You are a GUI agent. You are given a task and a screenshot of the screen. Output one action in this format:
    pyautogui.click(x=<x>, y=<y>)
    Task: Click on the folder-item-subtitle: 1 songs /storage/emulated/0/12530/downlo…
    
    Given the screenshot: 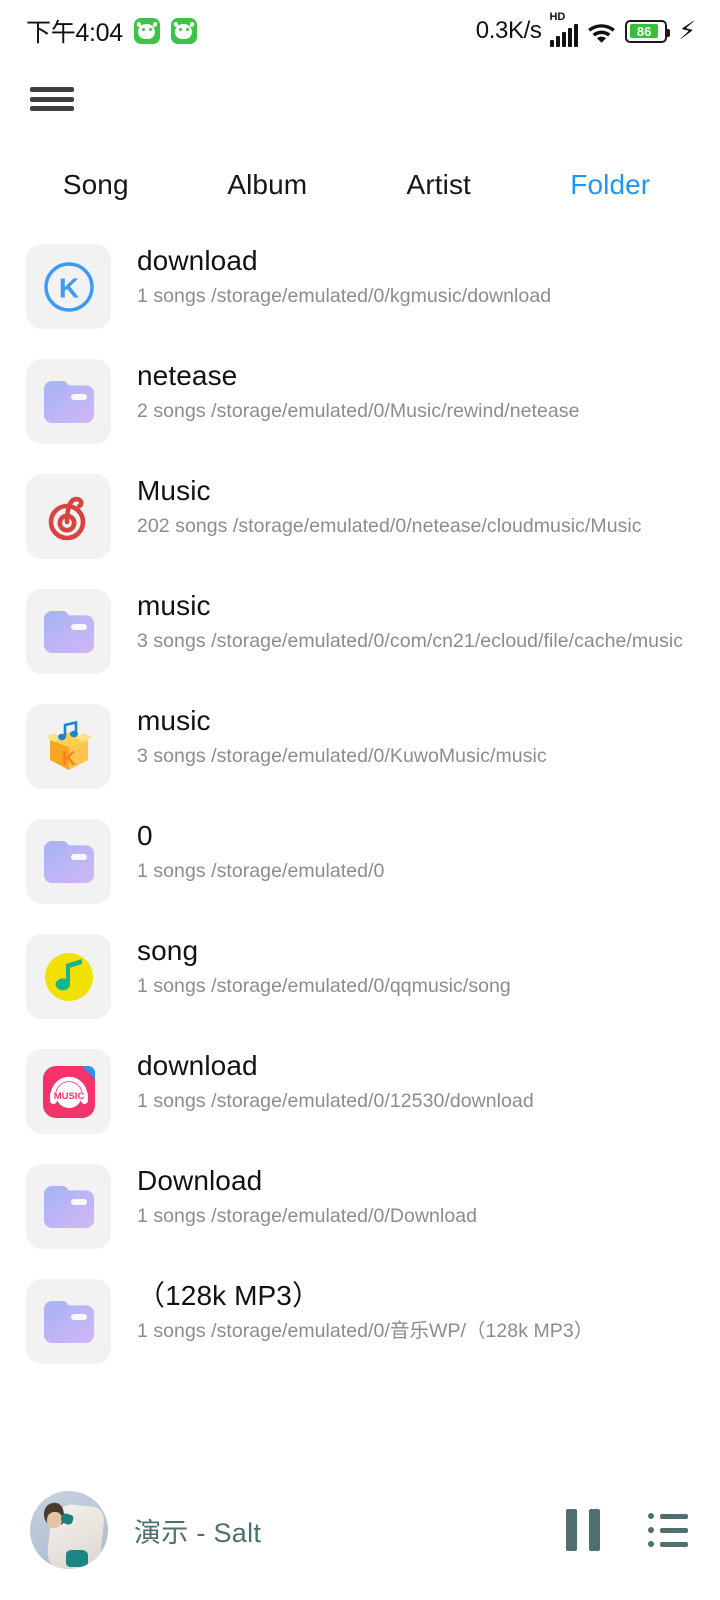 What is the action you would take?
    pyautogui.click(x=335, y=1101)
    